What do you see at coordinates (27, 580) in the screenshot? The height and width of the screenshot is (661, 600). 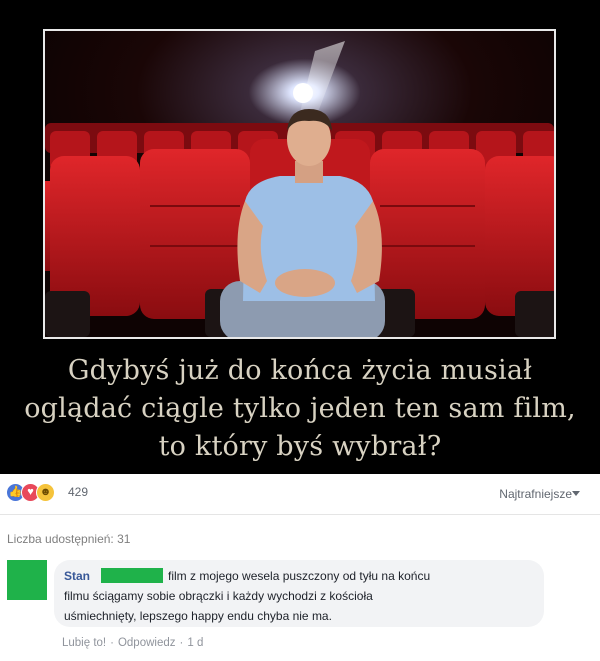 I see `avatar` at bounding box center [27, 580].